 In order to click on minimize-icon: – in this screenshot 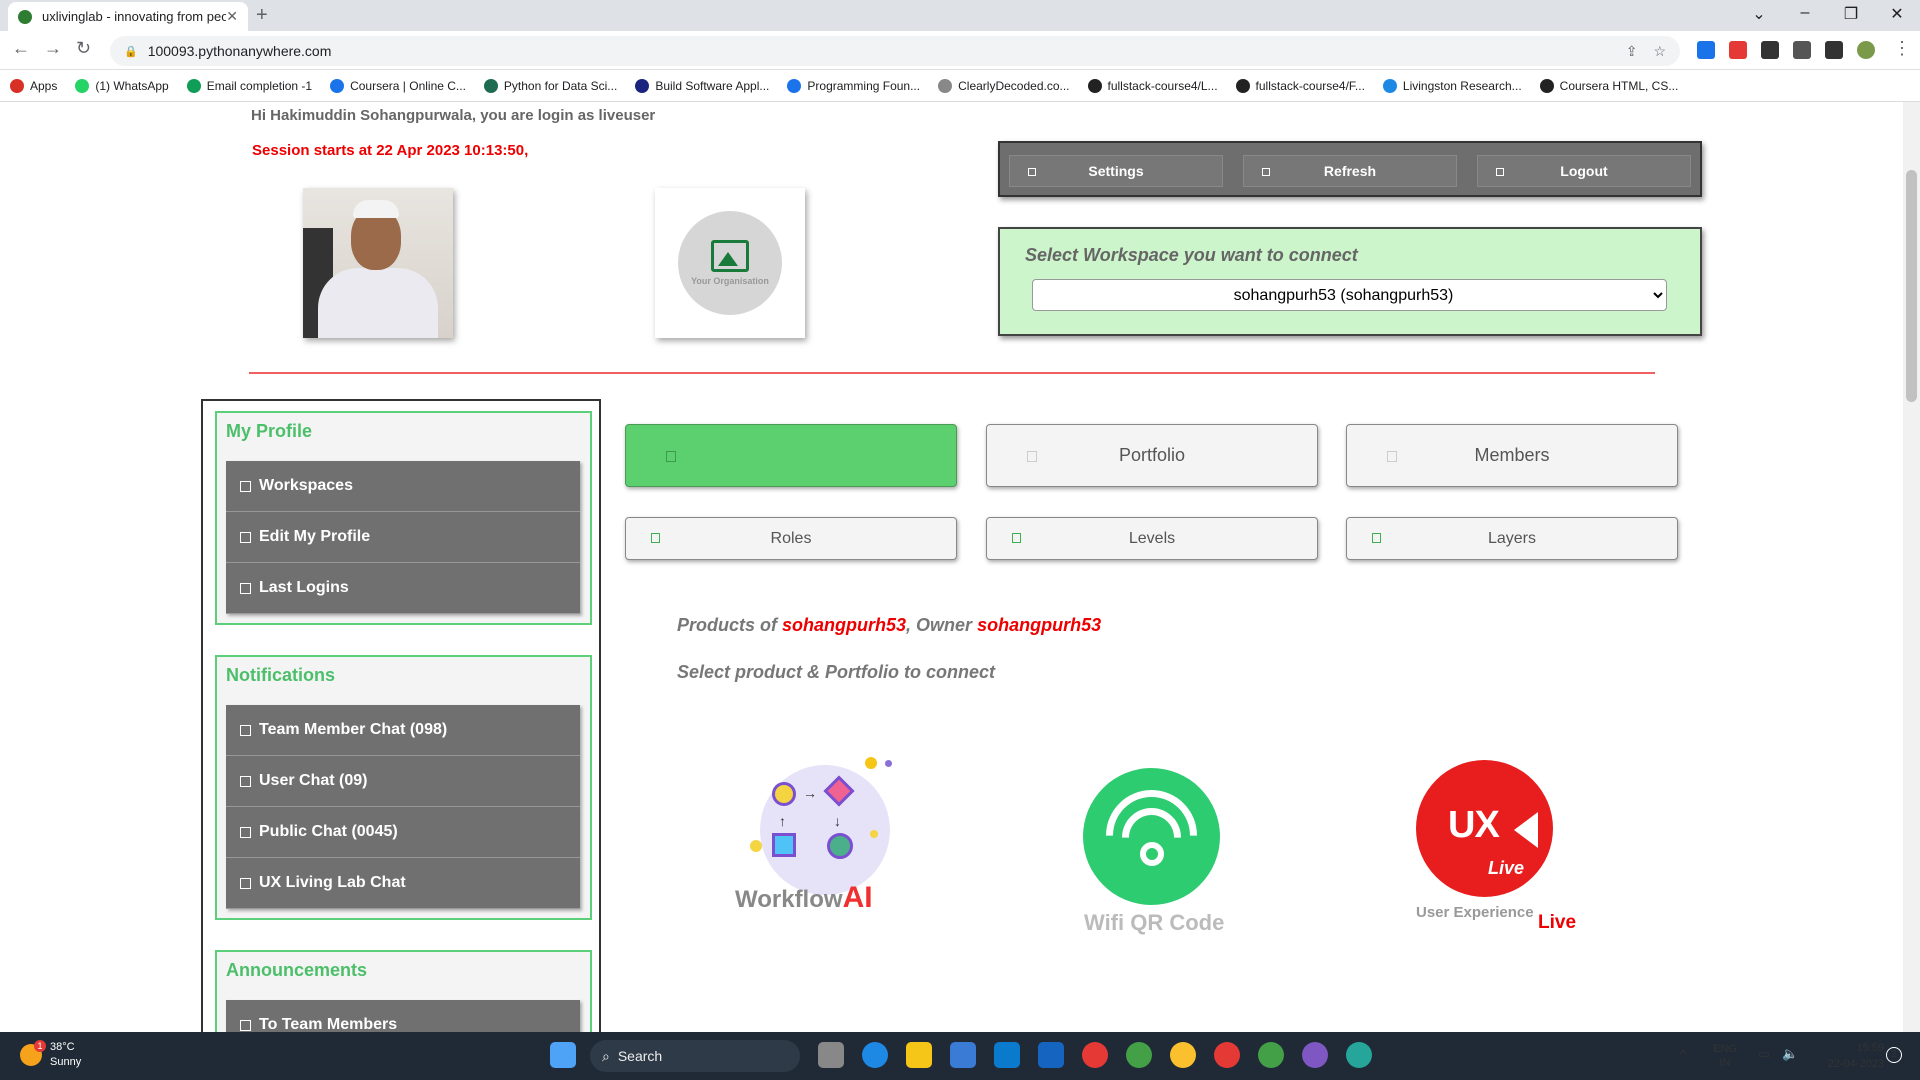, I will do `click(1805, 13)`.